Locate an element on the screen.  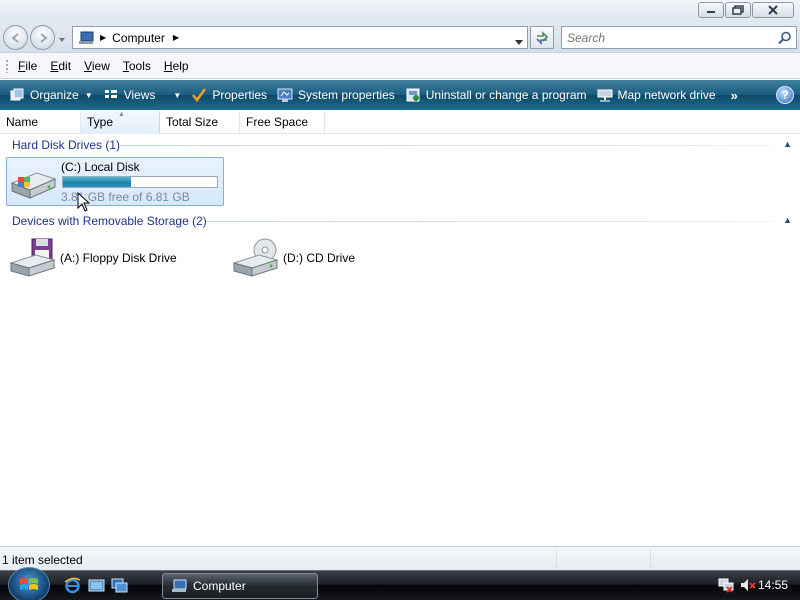
column-name-label: Name is located at coordinates (22, 122).